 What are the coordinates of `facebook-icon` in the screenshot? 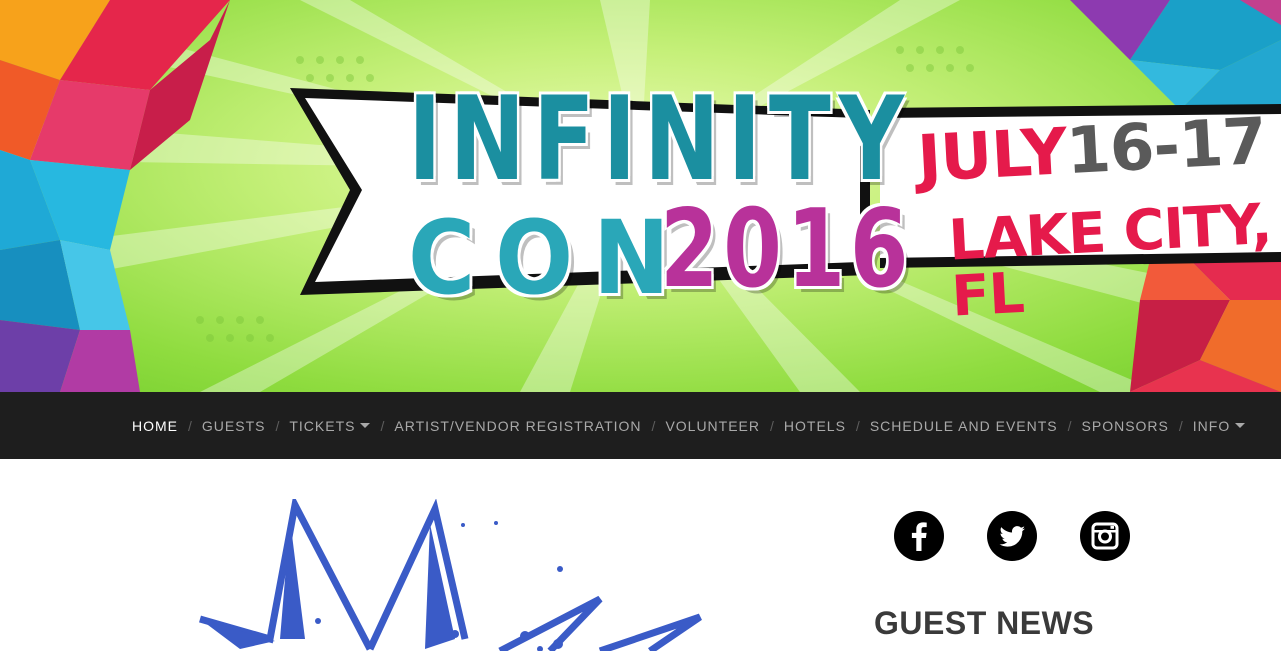 It's located at (919, 536).